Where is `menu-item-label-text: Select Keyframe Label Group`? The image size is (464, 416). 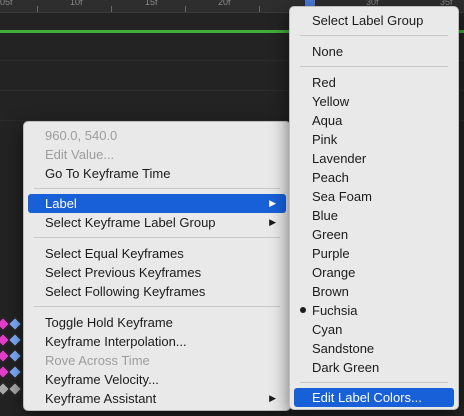 menu-item-label-text: Select Keyframe Label Group is located at coordinates (130, 222).